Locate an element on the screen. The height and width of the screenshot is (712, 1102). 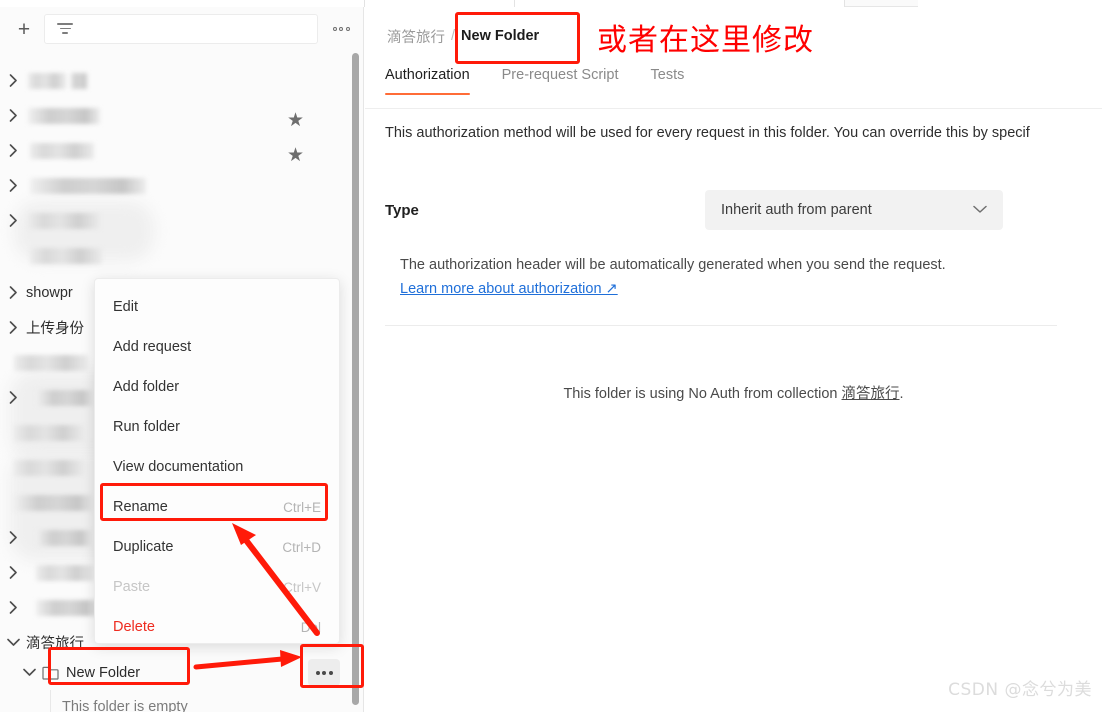
menu-item-add-request: Add request is located at coordinates (217, 347).